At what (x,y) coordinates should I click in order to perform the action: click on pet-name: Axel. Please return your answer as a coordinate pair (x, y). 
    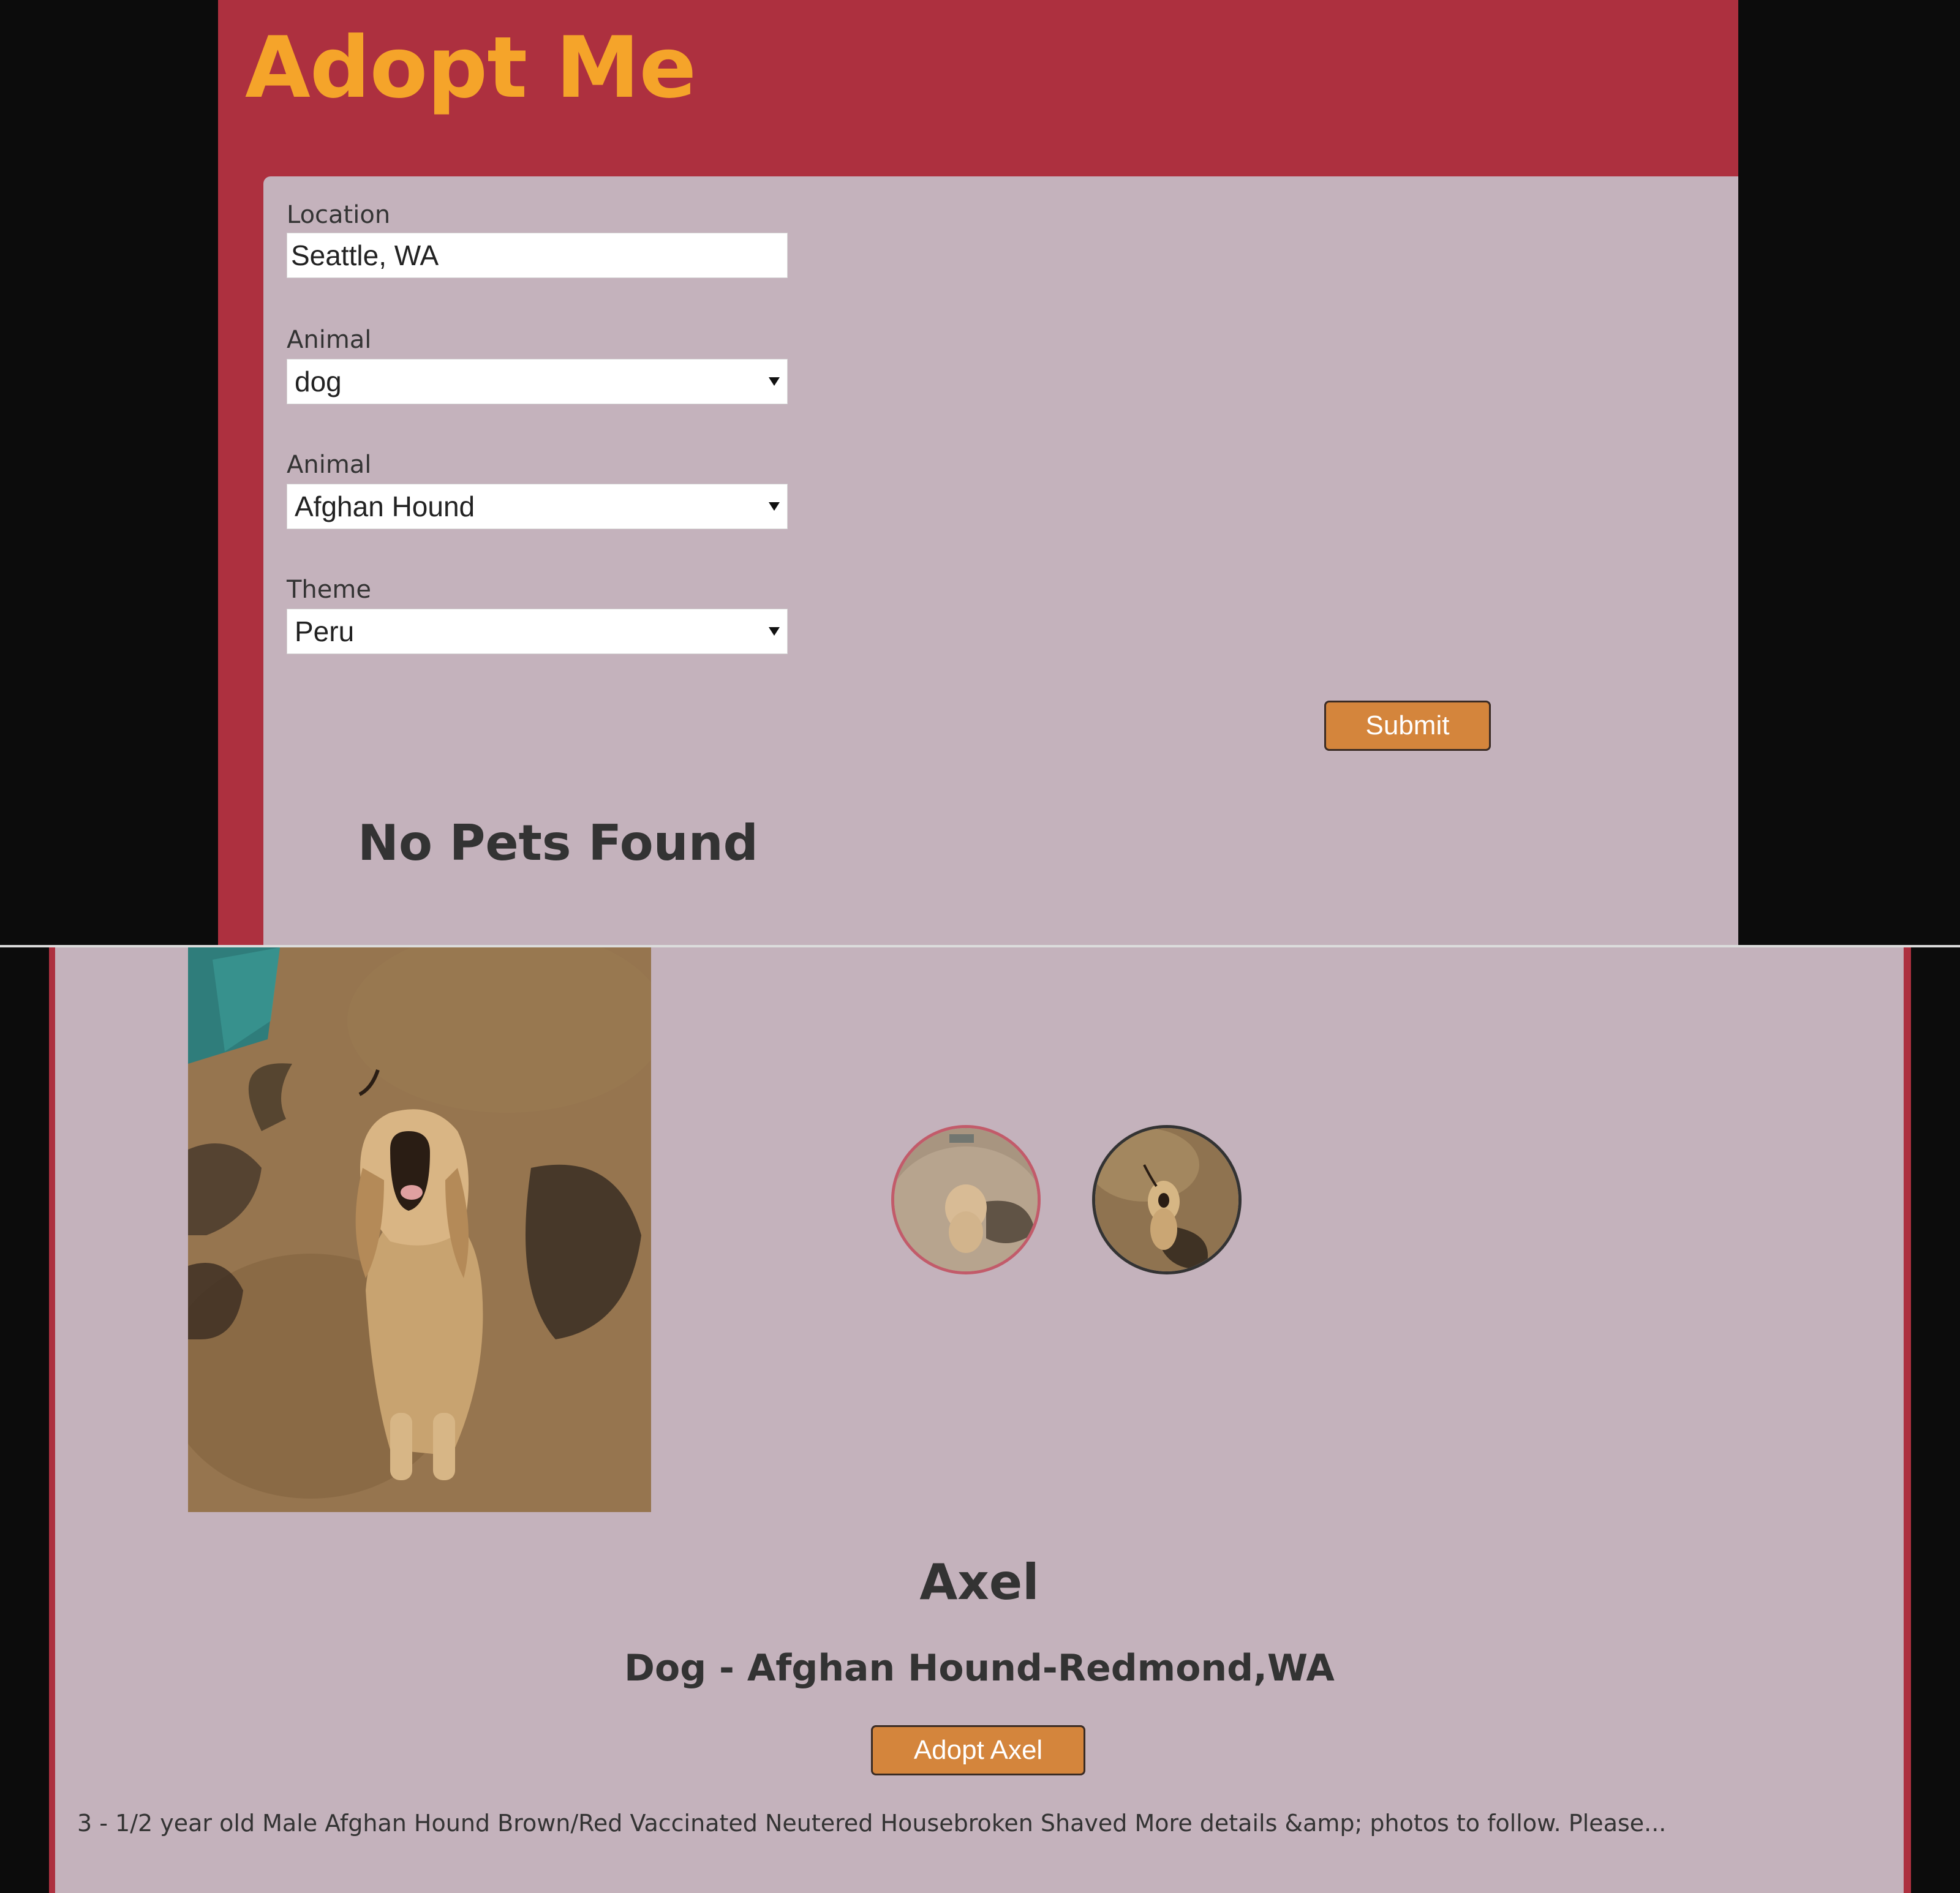
    Looking at the image, I should click on (979, 1582).